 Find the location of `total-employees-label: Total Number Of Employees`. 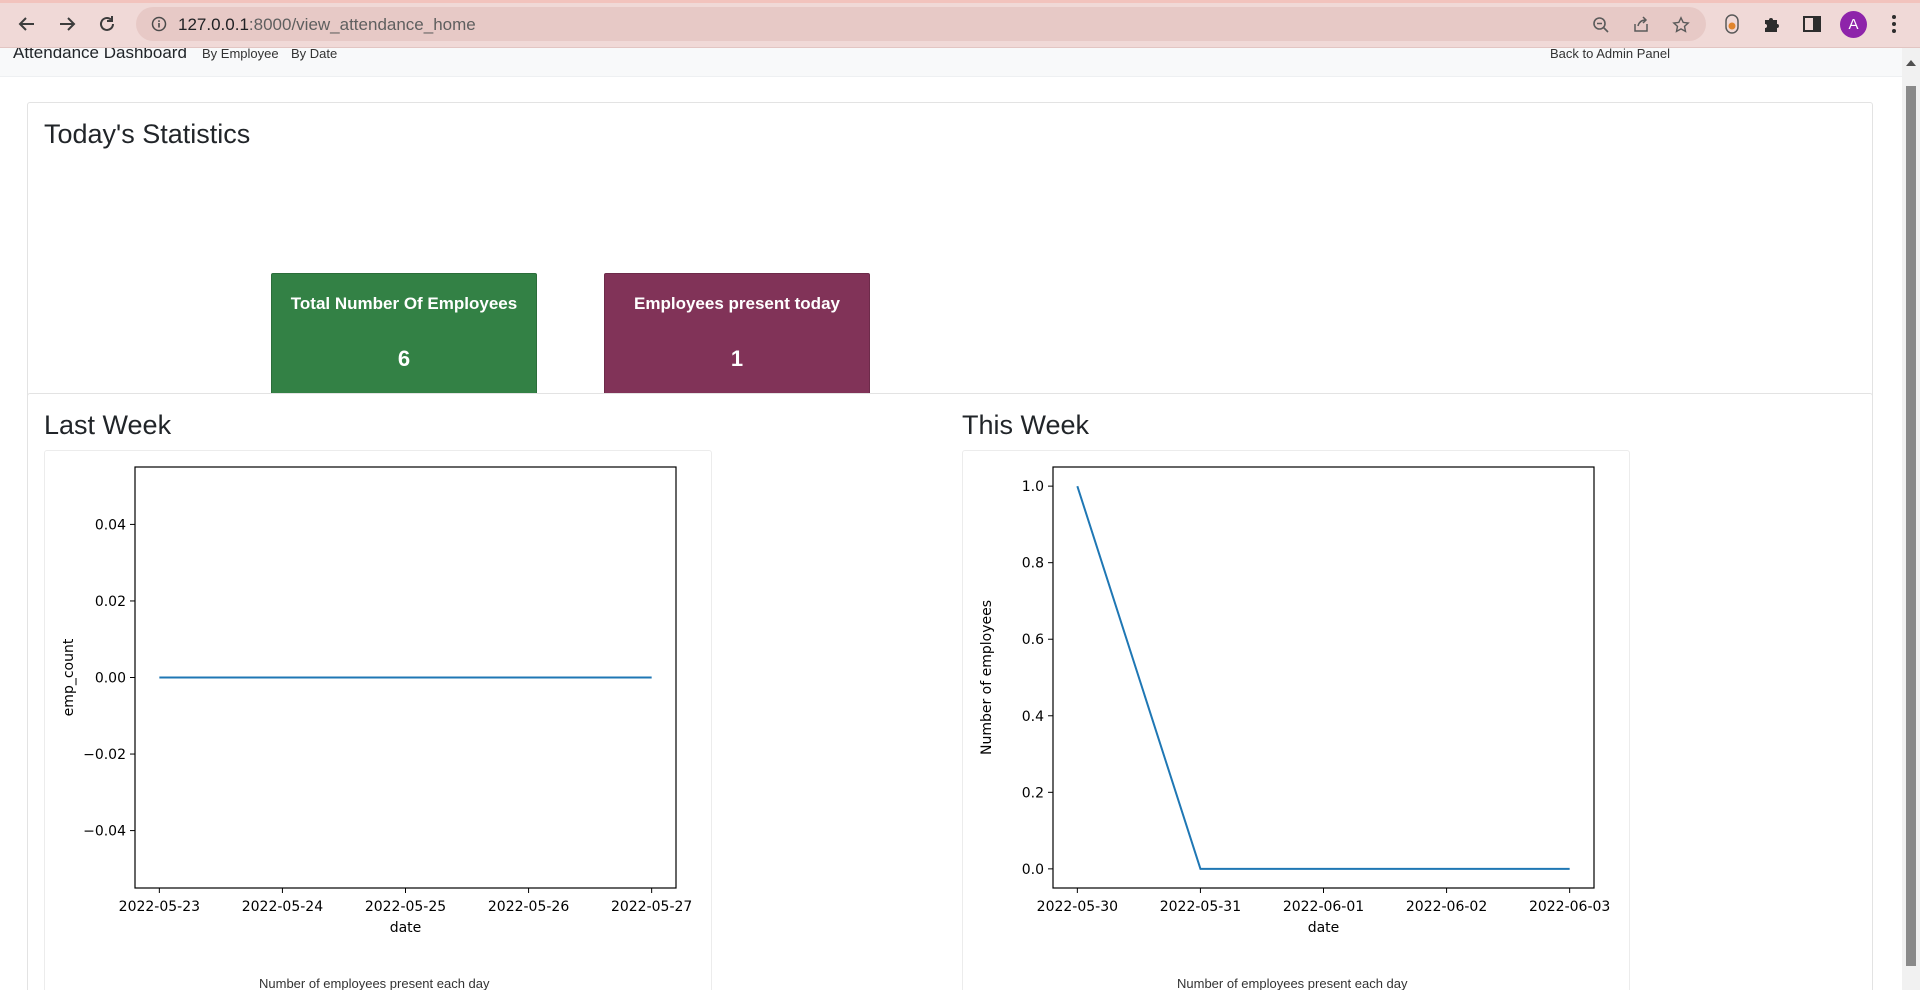

total-employees-label: Total Number Of Employees is located at coordinates (404, 303).